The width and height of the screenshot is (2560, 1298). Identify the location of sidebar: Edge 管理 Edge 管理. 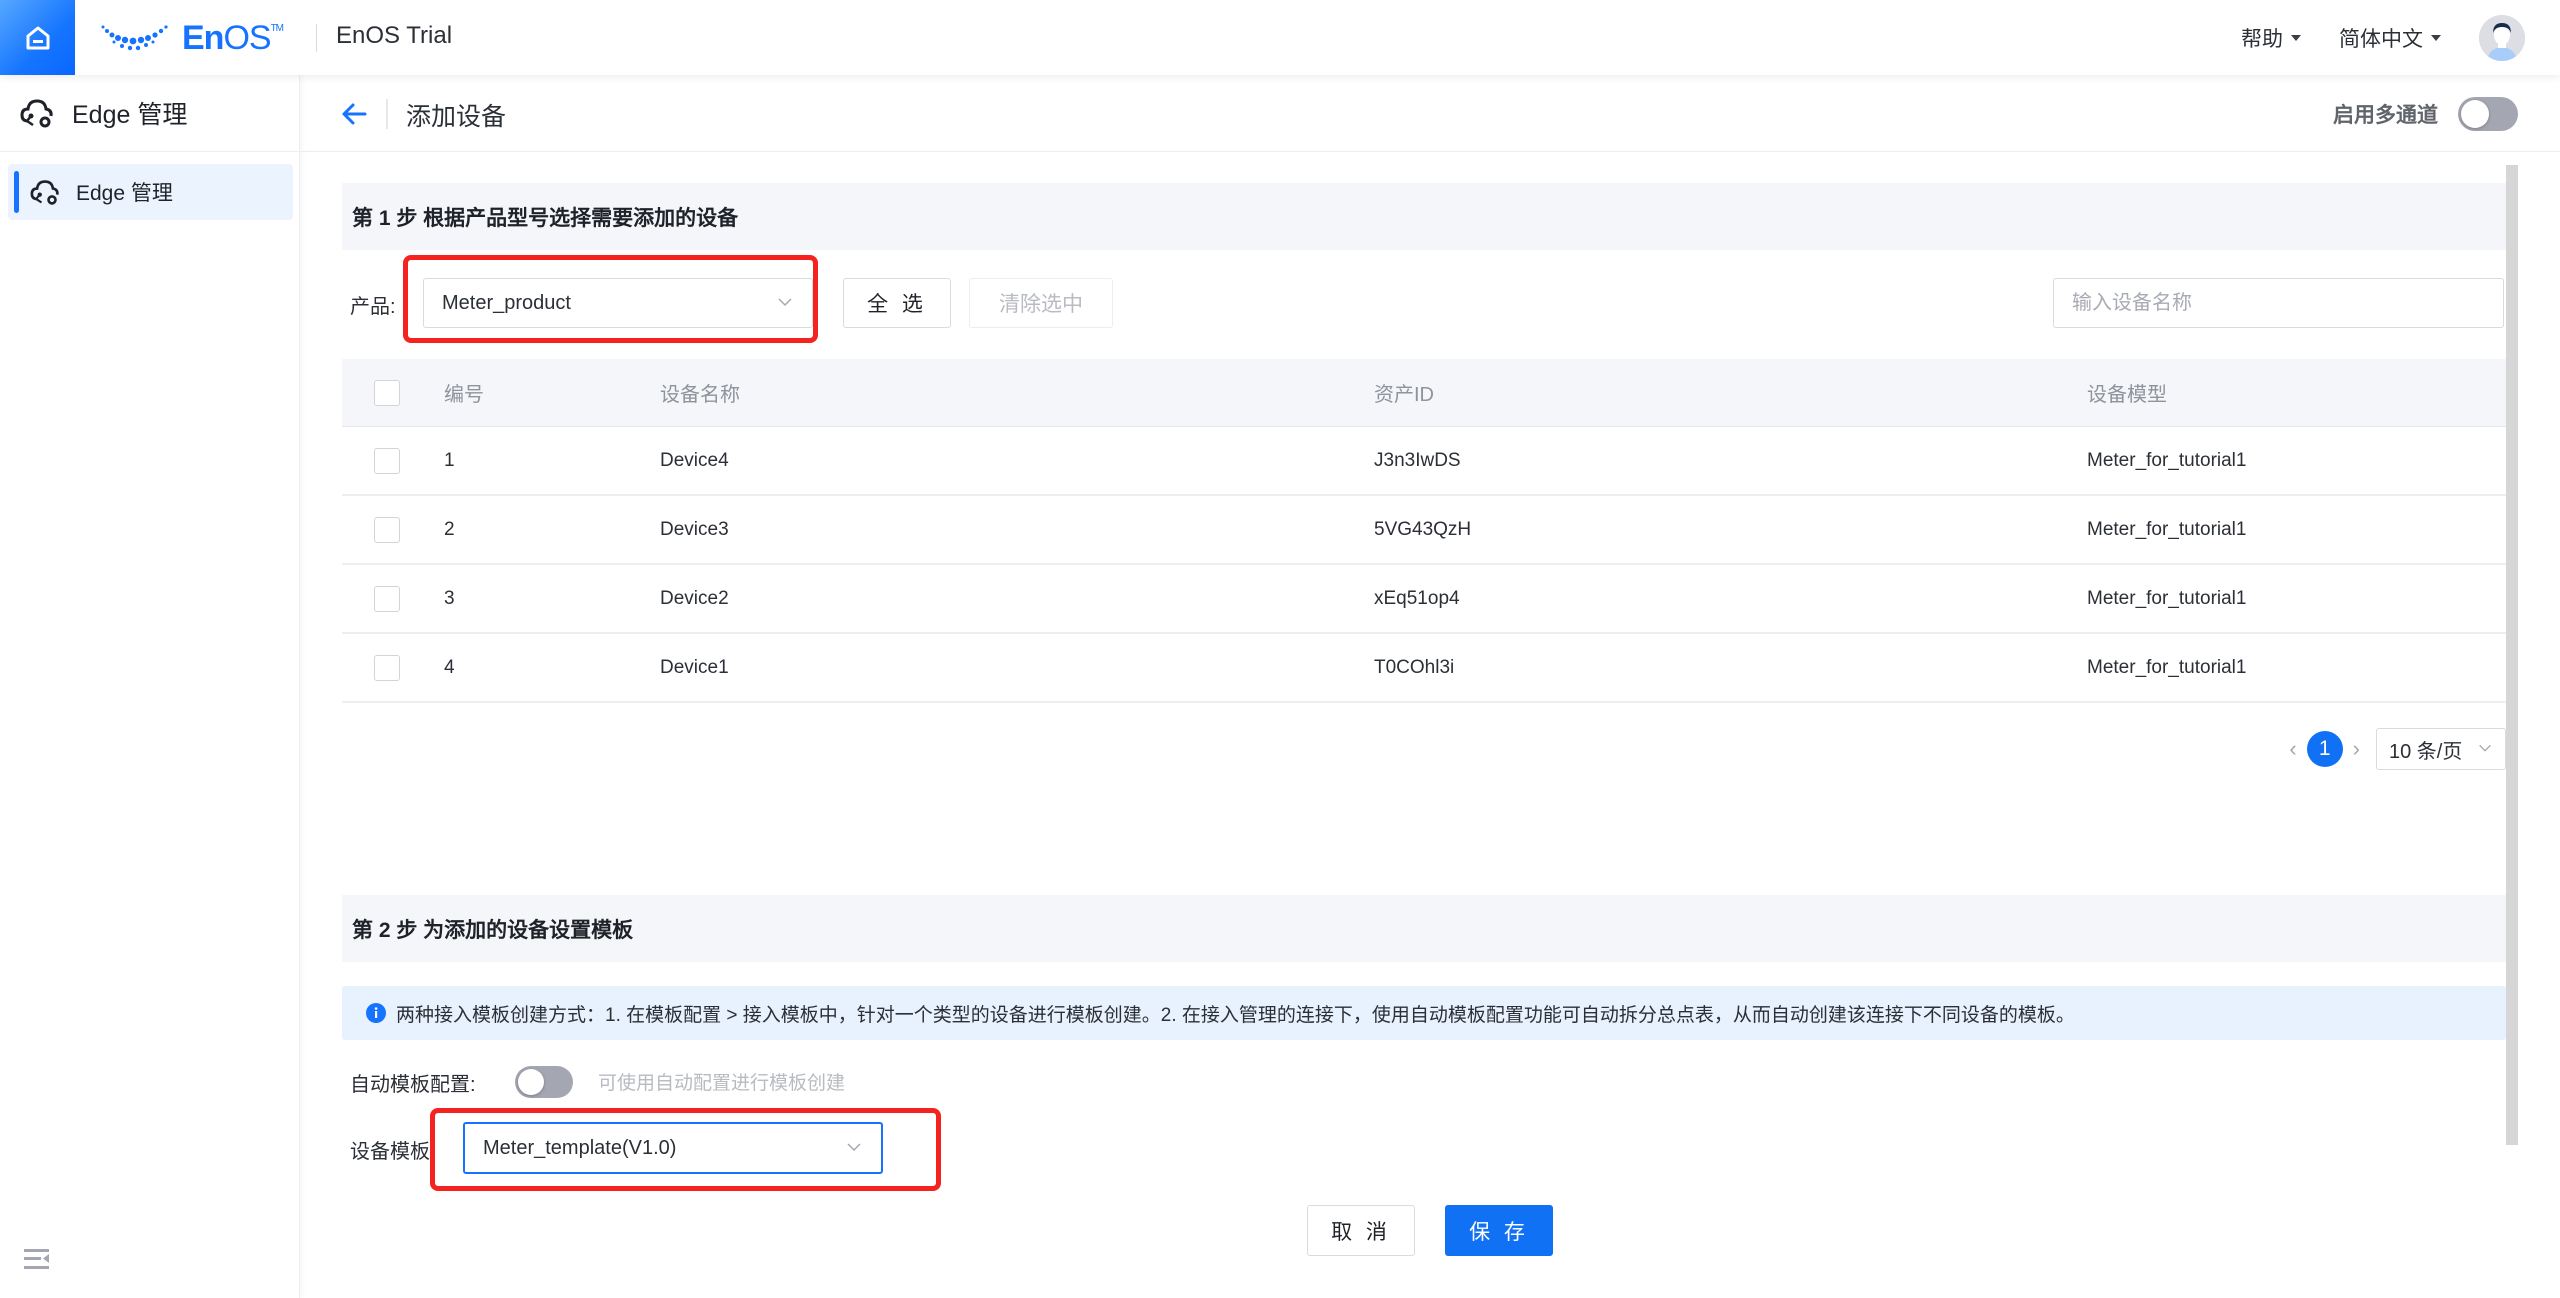
(150, 686).